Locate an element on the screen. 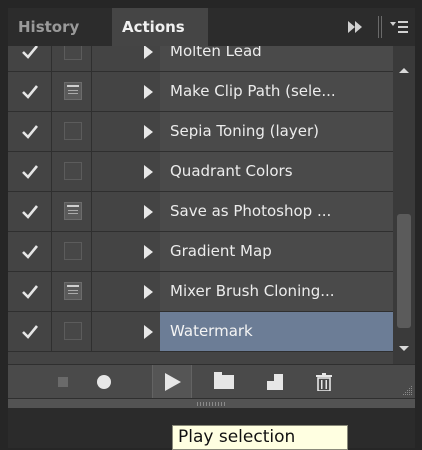 The width and height of the screenshot is (422, 450). action-name: Sepia Toning (layer) is located at coordinates (276, 131).